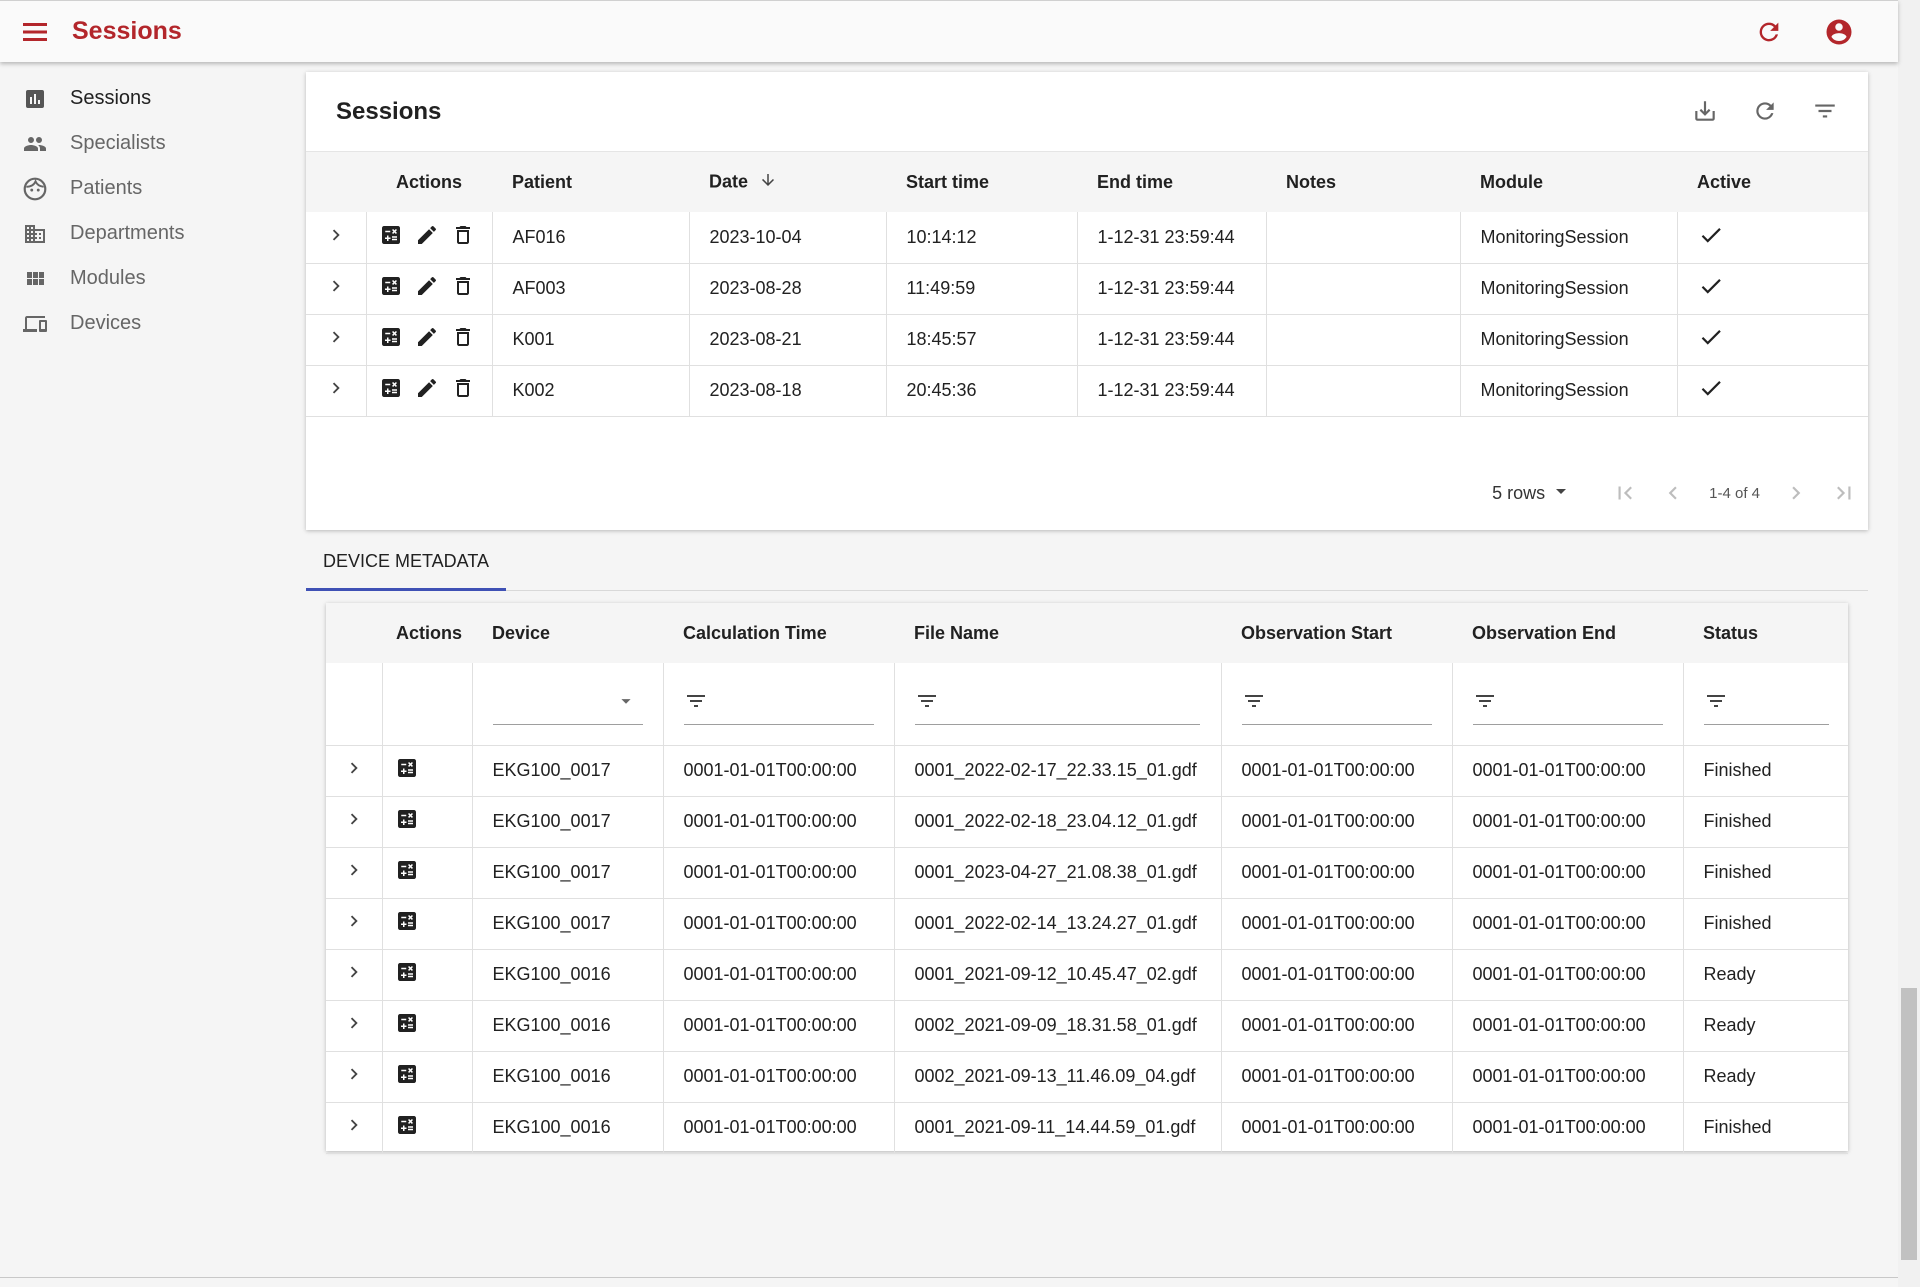  I want to click on col-status: Status, so click(1765, 633).